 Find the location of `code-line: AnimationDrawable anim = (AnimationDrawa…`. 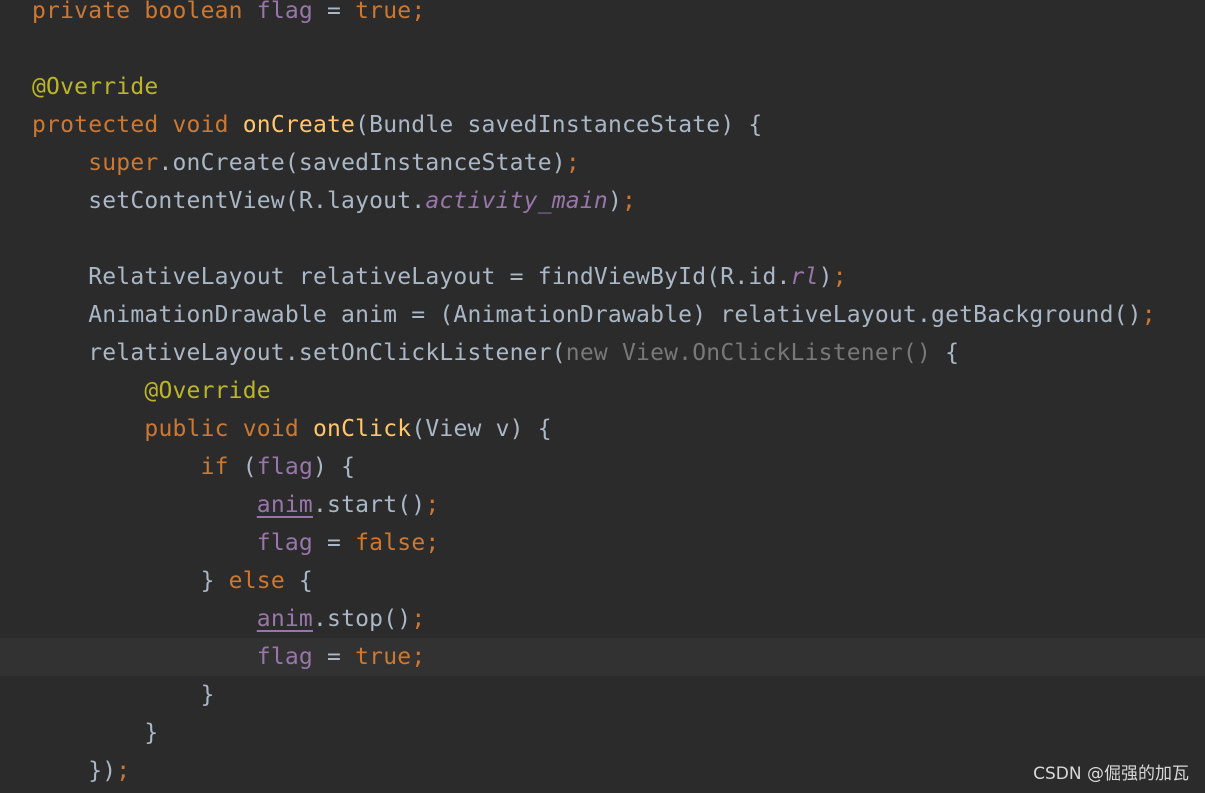

code-line: AnimationDrawable anim = (AnimationDrawa… is located at coordinates (602, 315).